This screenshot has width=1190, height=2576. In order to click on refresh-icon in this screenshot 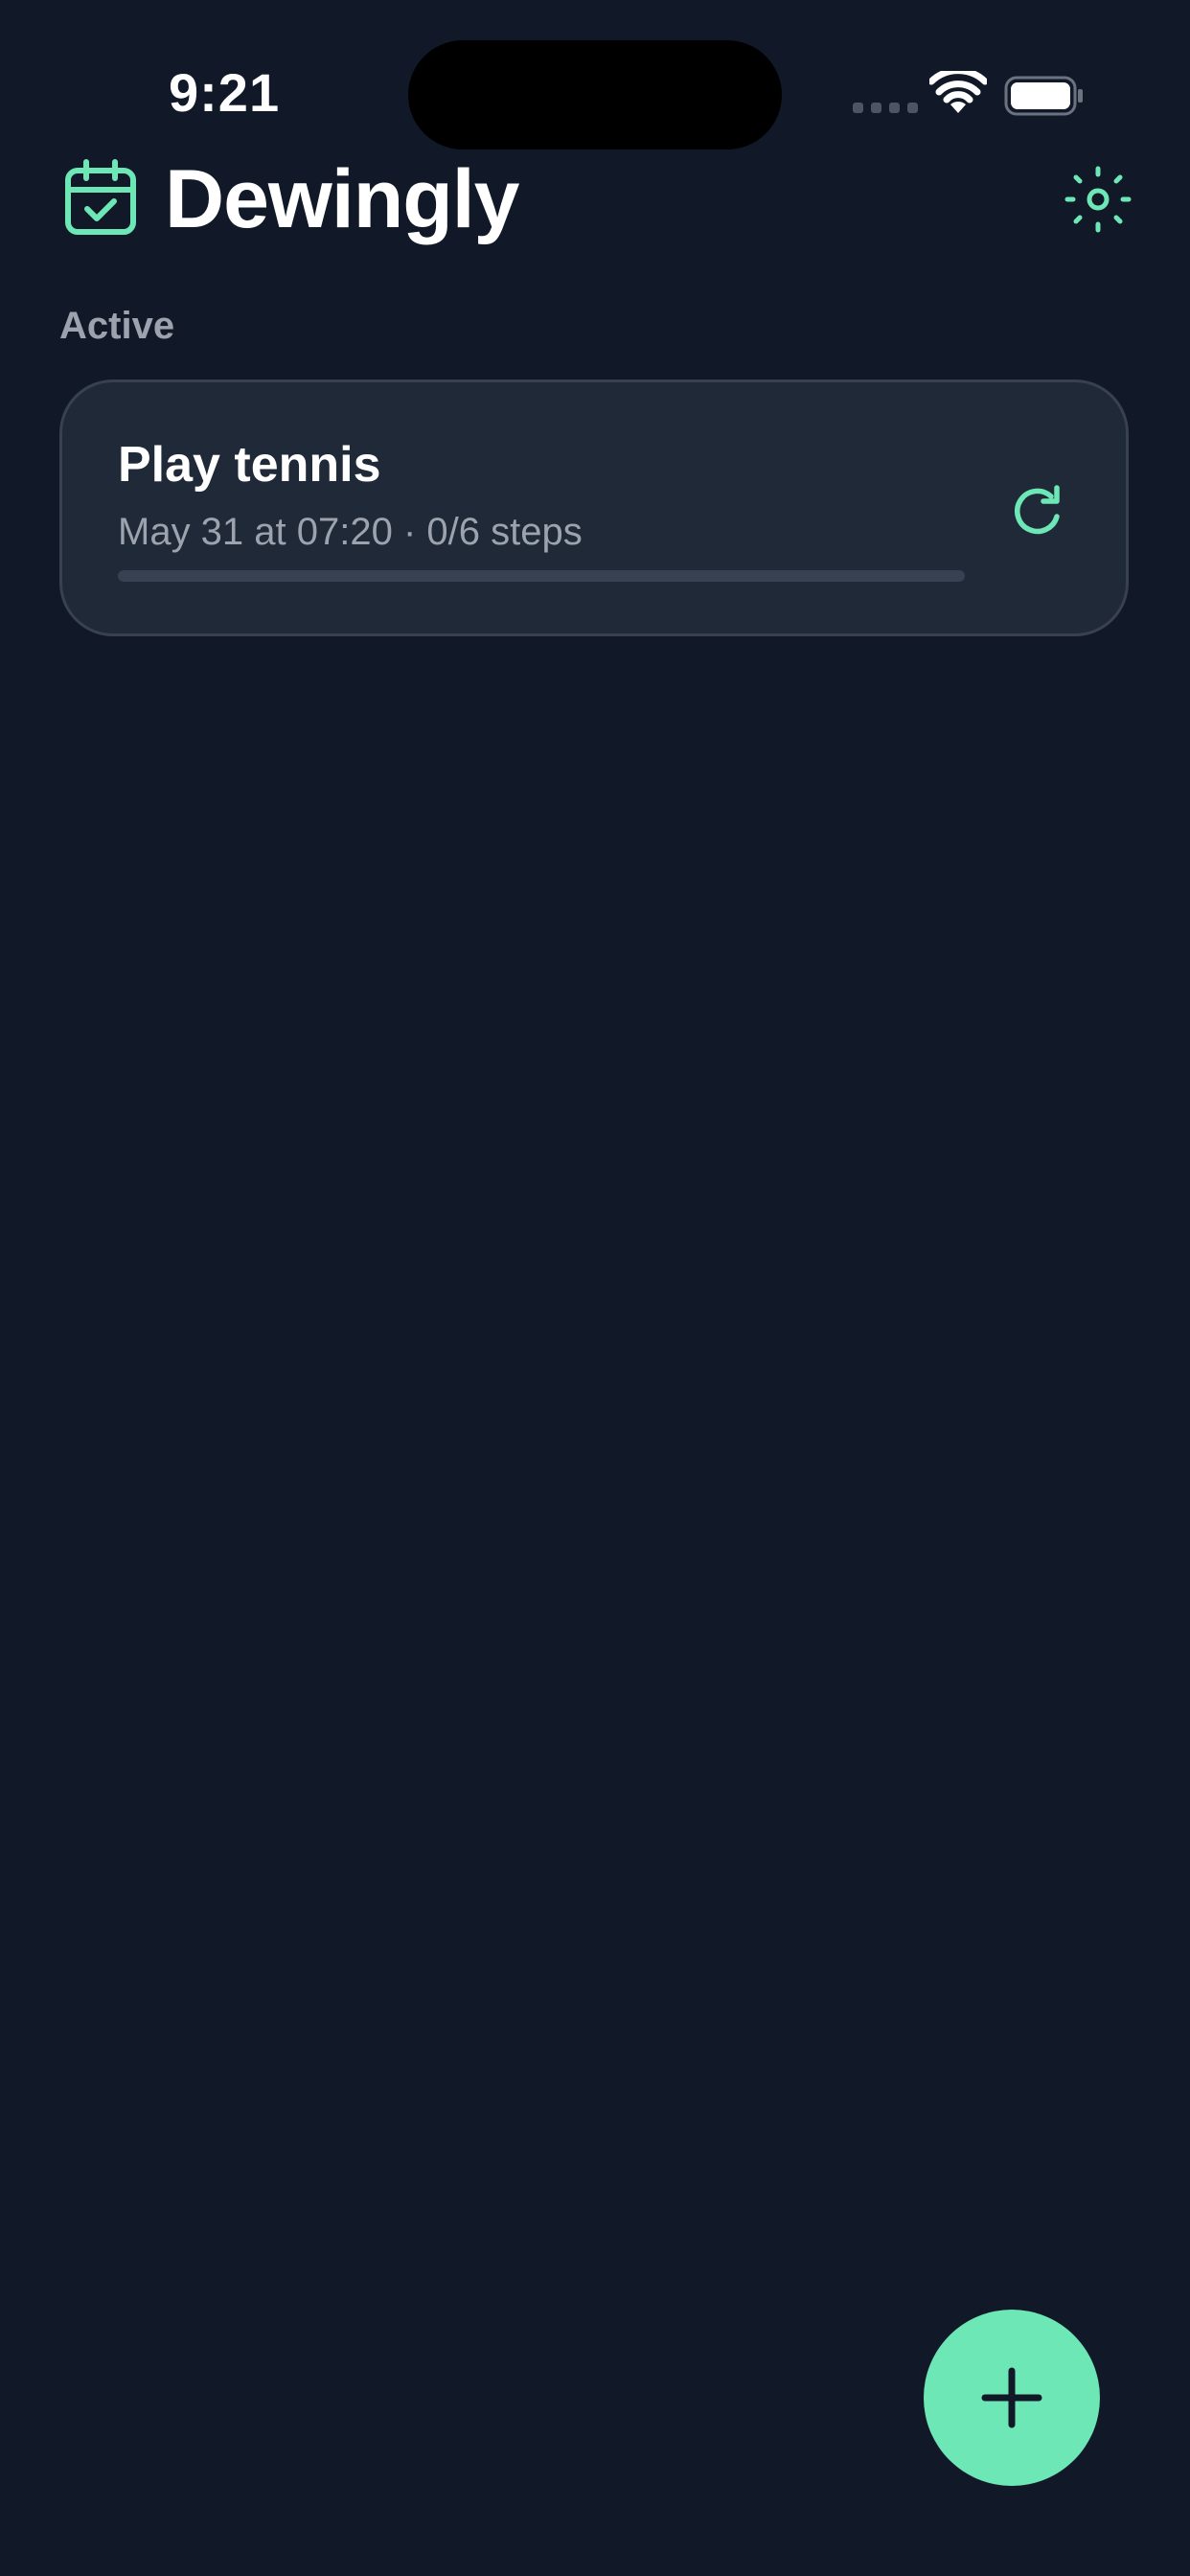, I will do `click(1038, 510)`.